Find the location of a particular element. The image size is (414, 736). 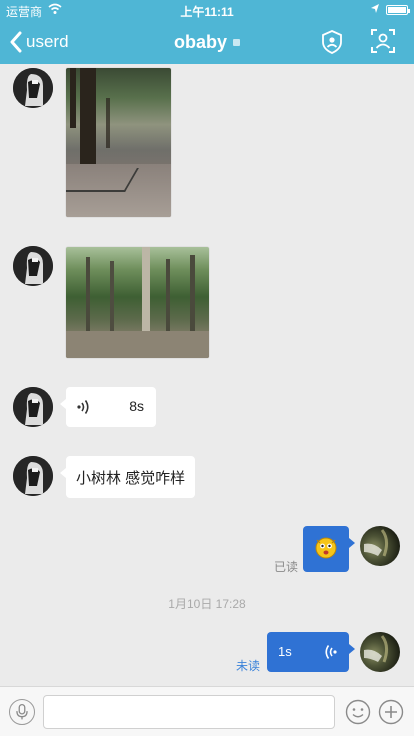

status-bar: 运营商 上午11:11 is located at coordinates (207, 10).